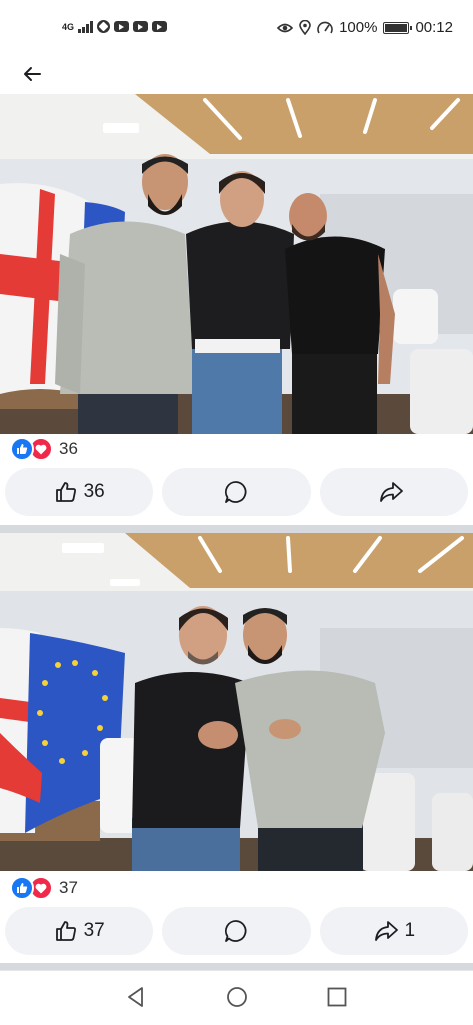 This screenshot has width=473, height=1025. What do you see at coordinates (305, 27) in the screenshot?
I see `location-icon` at bounding box center [305, 27].